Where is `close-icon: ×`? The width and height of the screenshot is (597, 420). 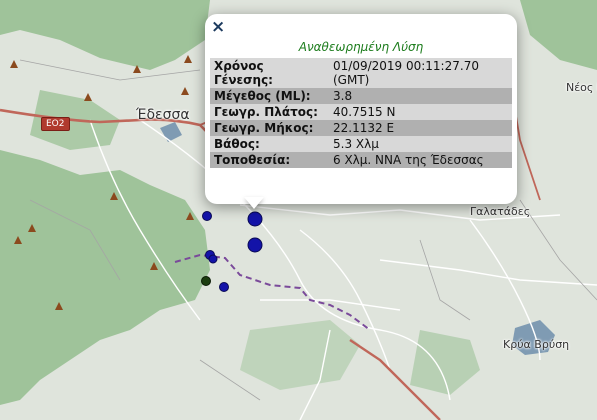 close-icon: × is located at coordinates (218, 27).